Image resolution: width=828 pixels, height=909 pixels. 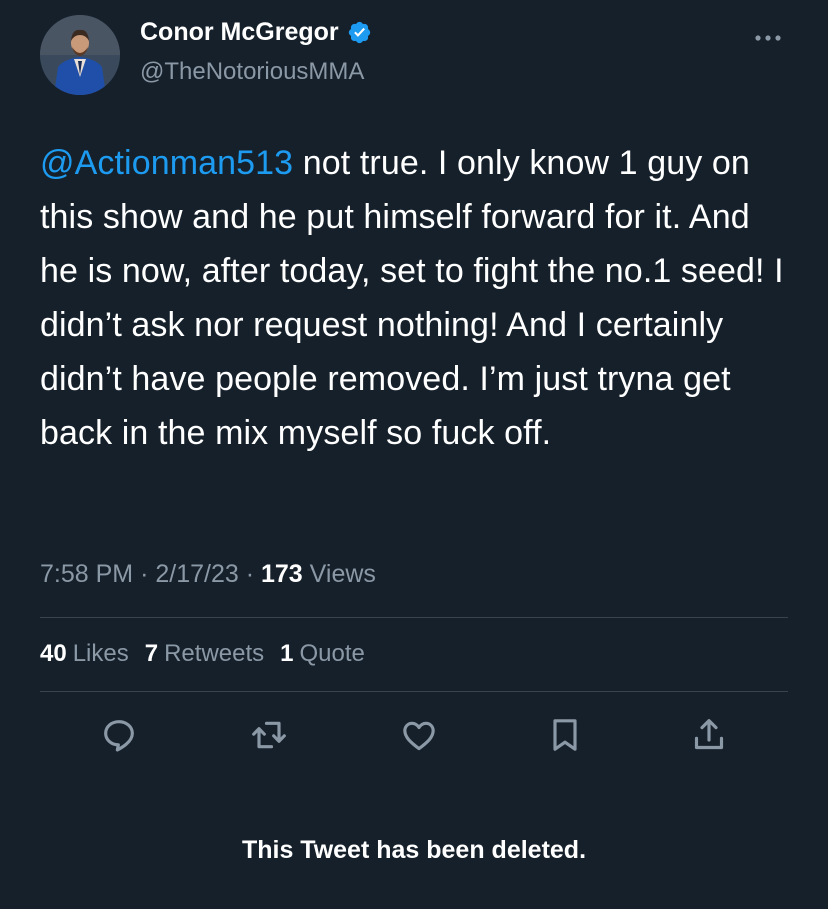 I want to click on deleted-notice: This Tweet has been deleted., so click(x=414, y=850).